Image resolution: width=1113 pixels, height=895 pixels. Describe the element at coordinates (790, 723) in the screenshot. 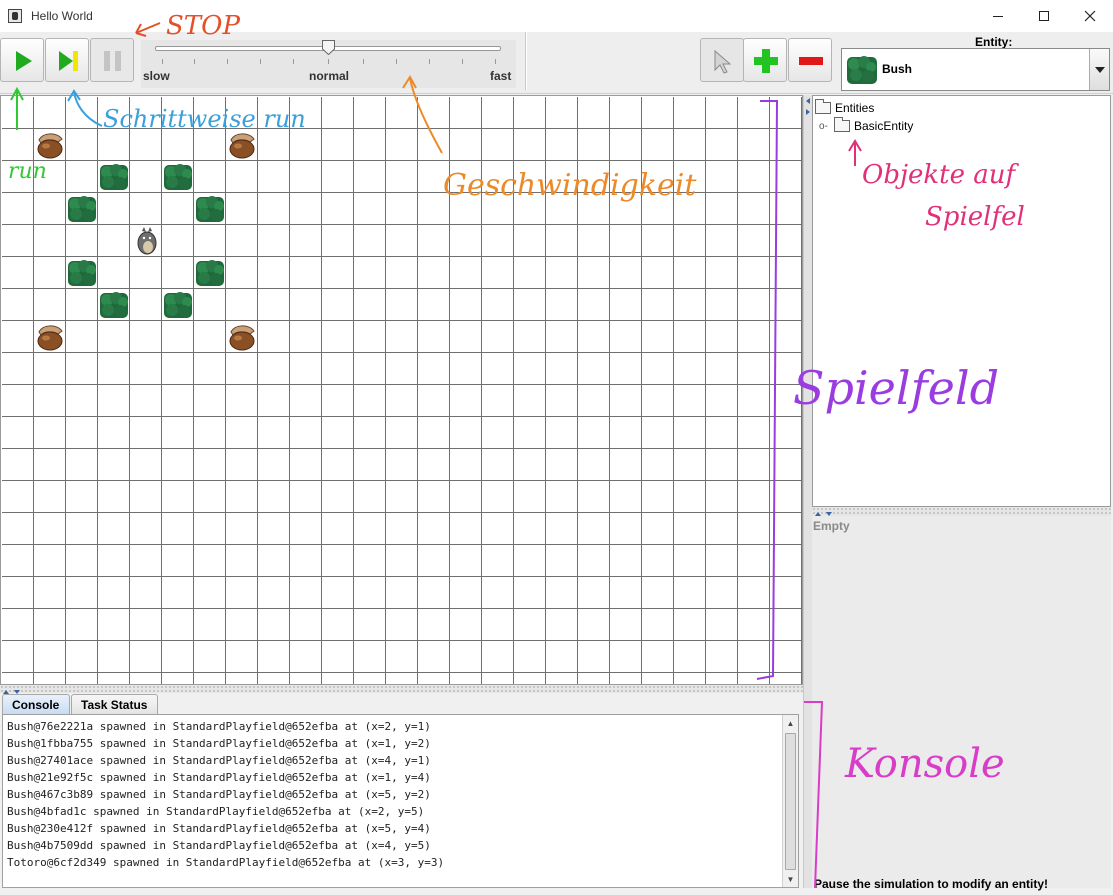

I see `scroll-up-icon: ▲` at that location.